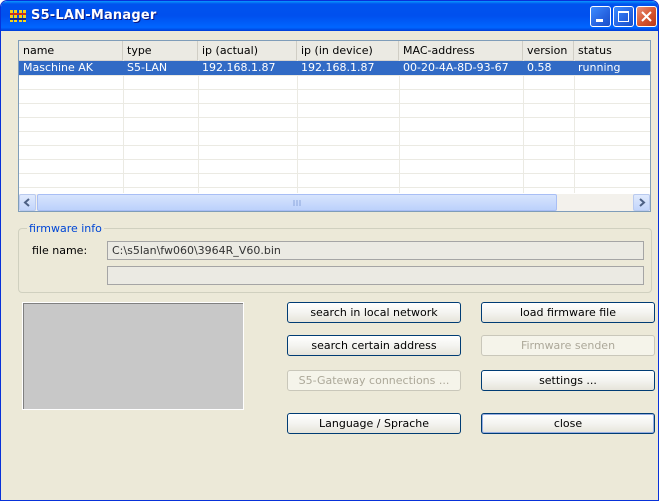 Image resolution: width=659 pixels, height=501 pixels. I want to click on horizontal-scrollbar, so click(334, 202).